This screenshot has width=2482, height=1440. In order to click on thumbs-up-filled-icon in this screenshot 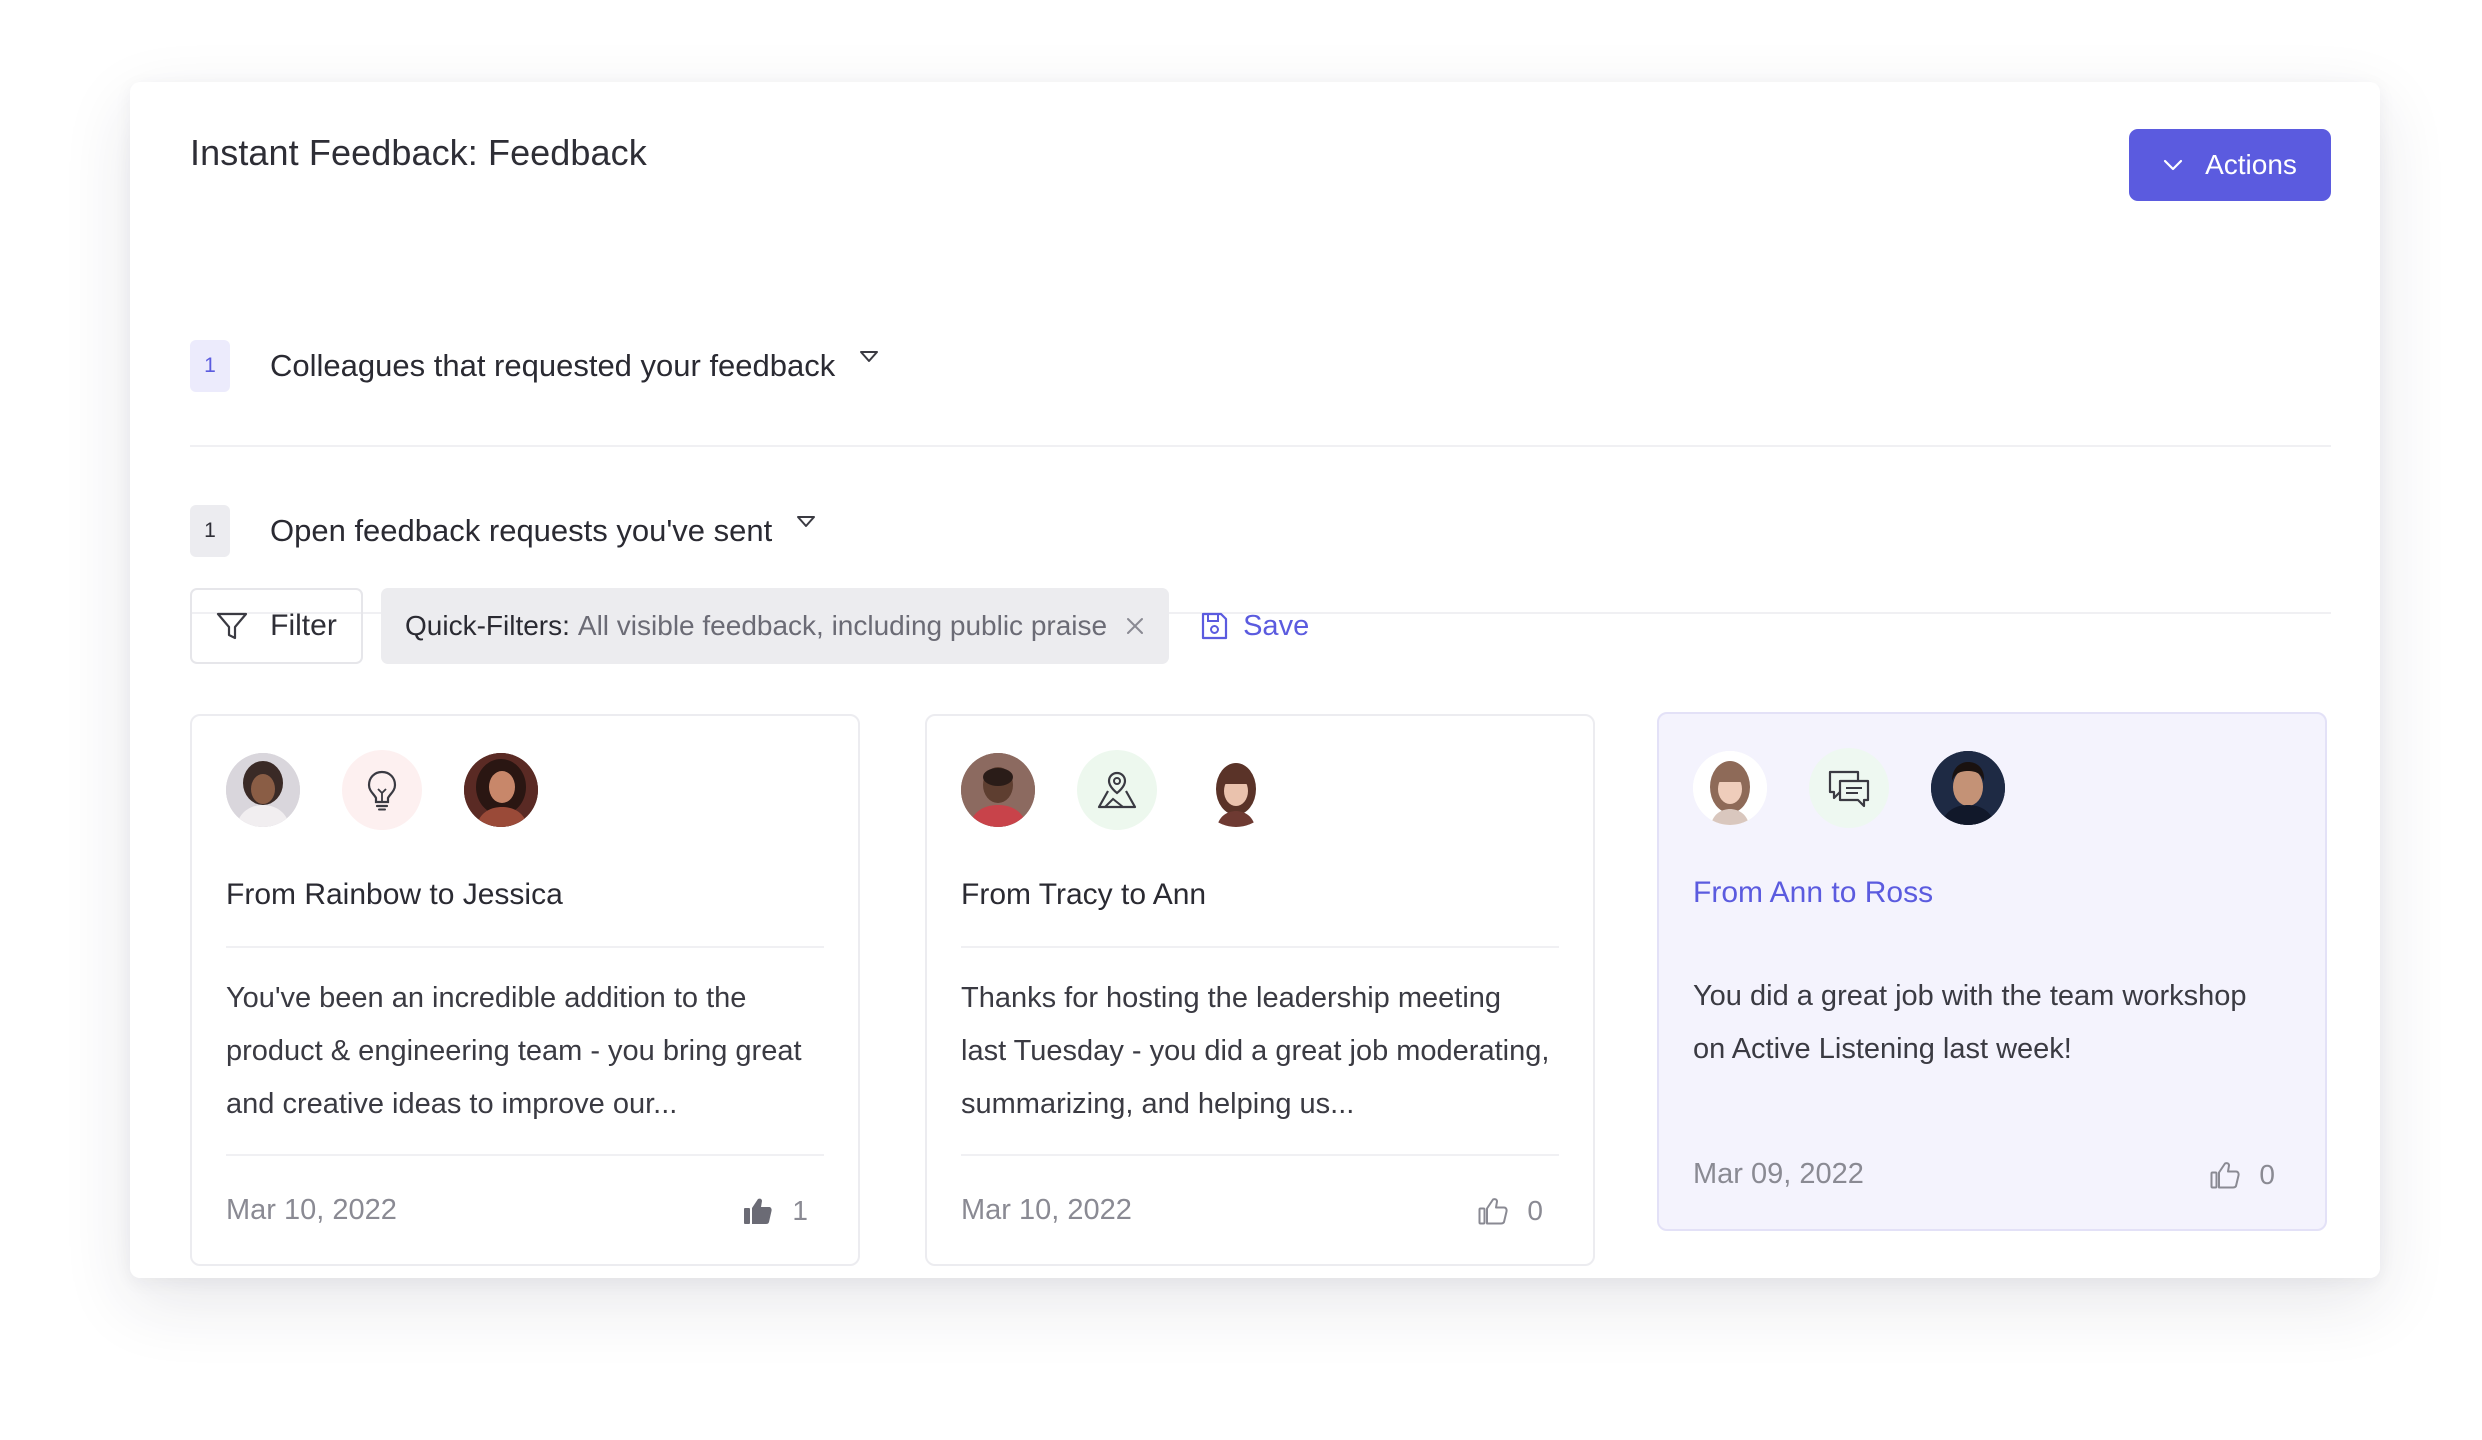, I will do `click(758, 1211)`.